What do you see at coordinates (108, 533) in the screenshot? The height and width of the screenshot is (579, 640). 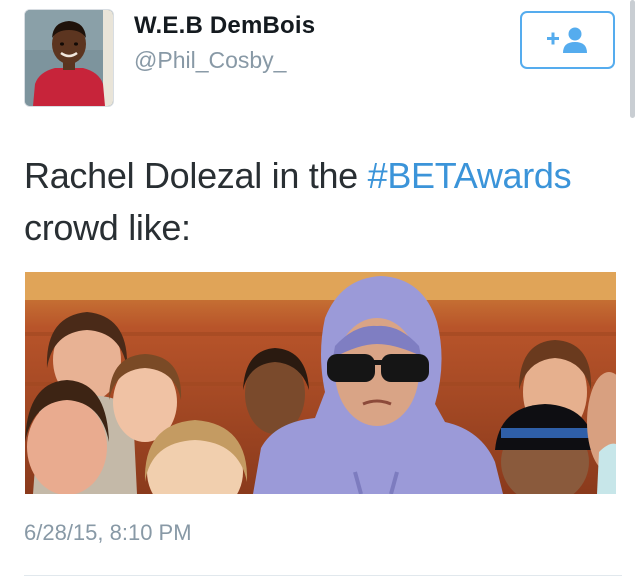 I see `tweet-timestamp: 6/28/15, 8:10 PM` at bounding box center [108, 533].